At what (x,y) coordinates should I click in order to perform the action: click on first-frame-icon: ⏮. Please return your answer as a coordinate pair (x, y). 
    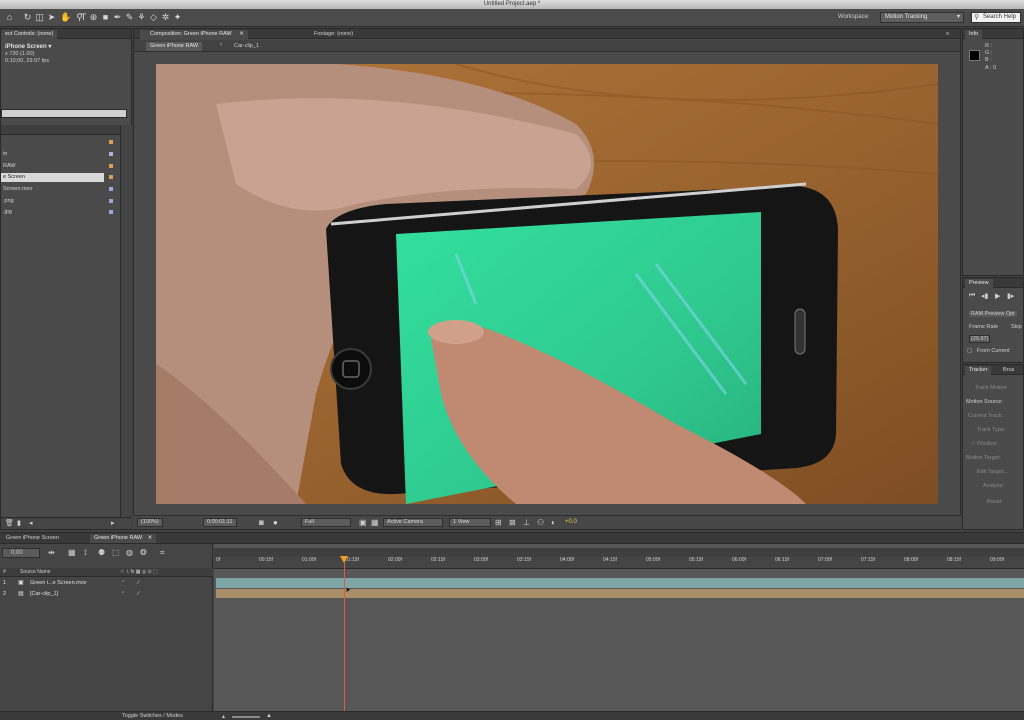
    Looking at the image, I should click on (972, 296).